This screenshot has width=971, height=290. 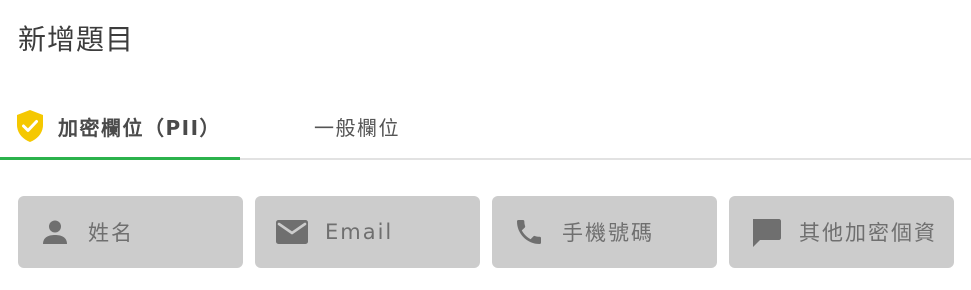 I want to click on add-phone-field-button: 手機號碼, so click(x=604, y=232).